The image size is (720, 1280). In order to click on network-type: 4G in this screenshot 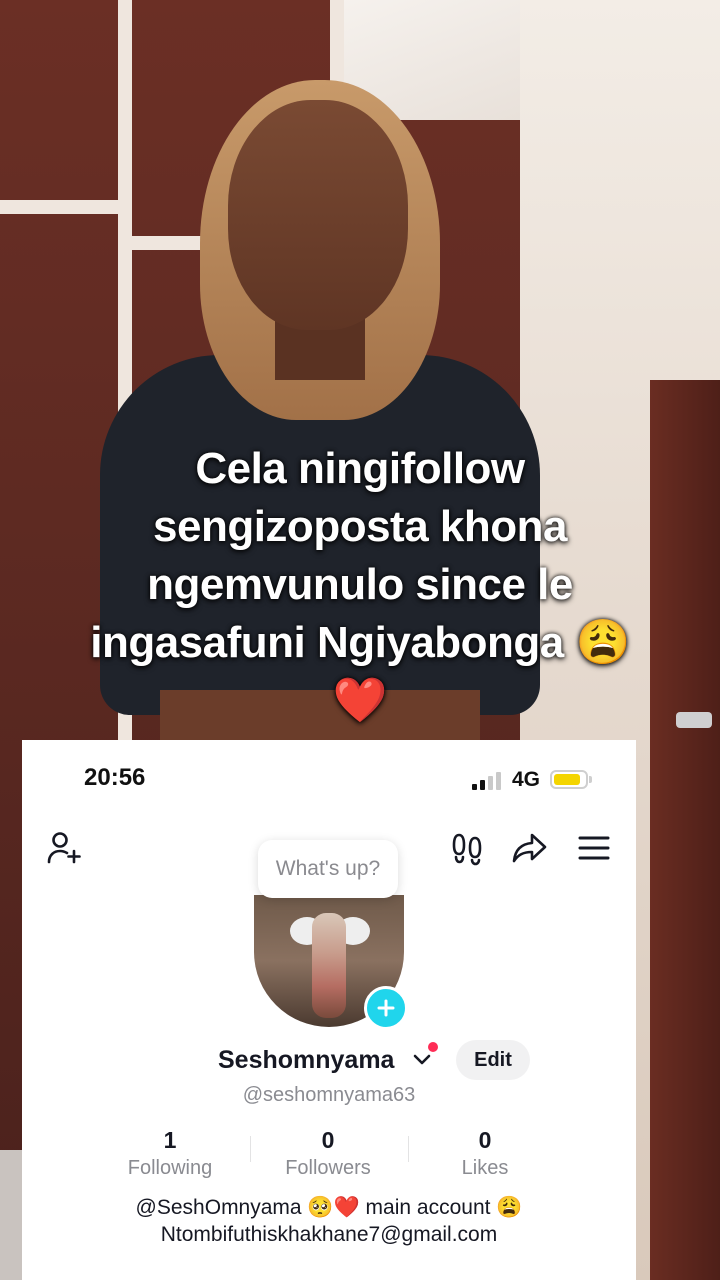, I will do `click(526, 779)`.